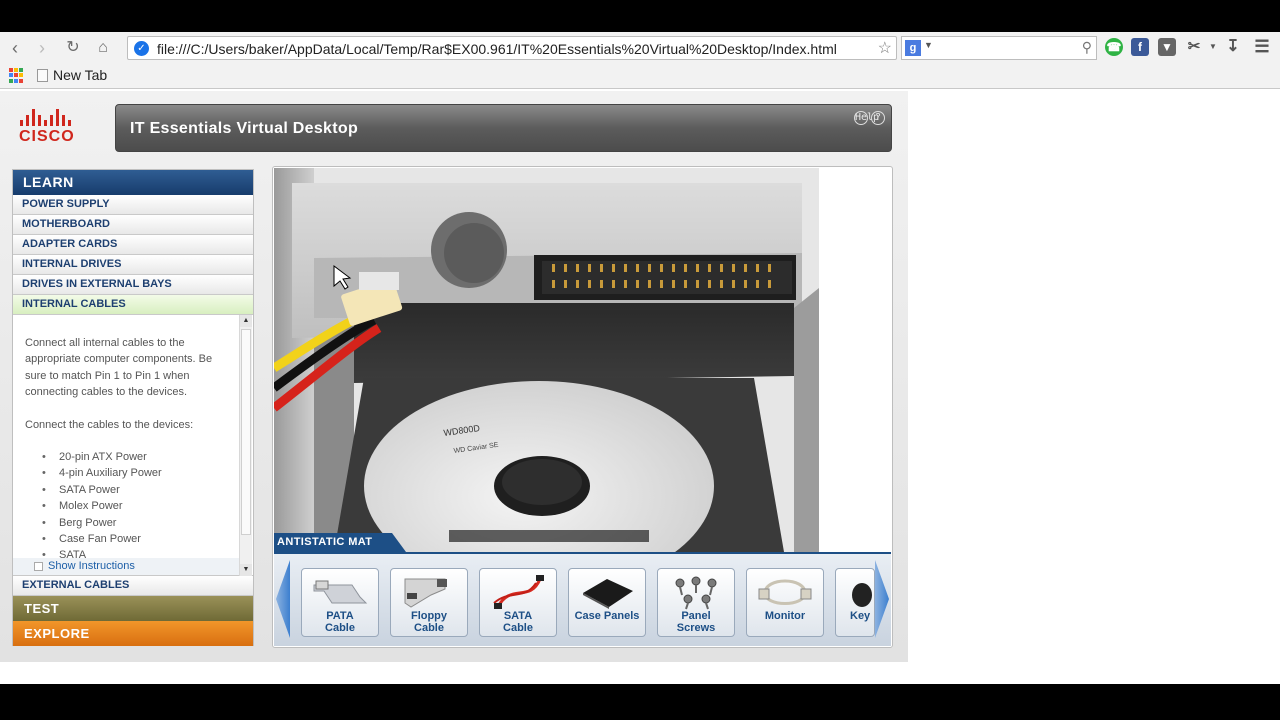 The height and width of the screenshot is (720, 1280). Describe the element at coordinates (38, 566) in the screenshot. I see `show-instructions-checkbox` at that location.